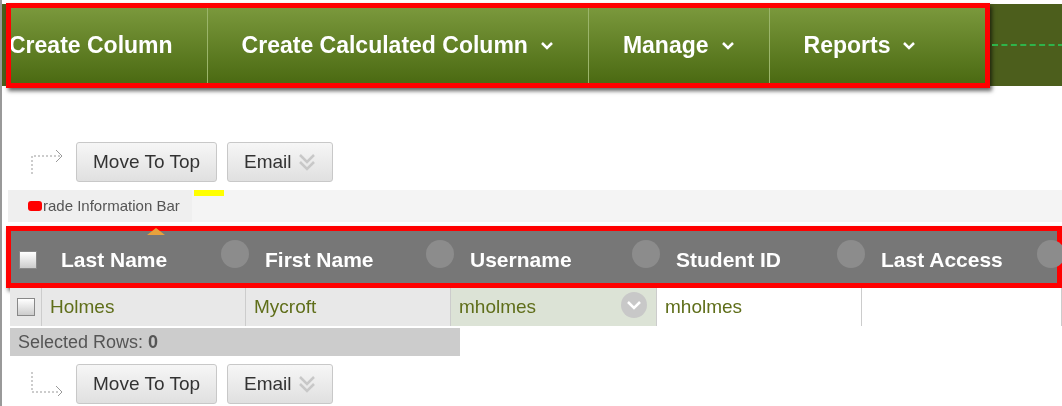  Describe the element at coordinates (521, 259) in the screenshot. I see `column-header: Username` at that location.